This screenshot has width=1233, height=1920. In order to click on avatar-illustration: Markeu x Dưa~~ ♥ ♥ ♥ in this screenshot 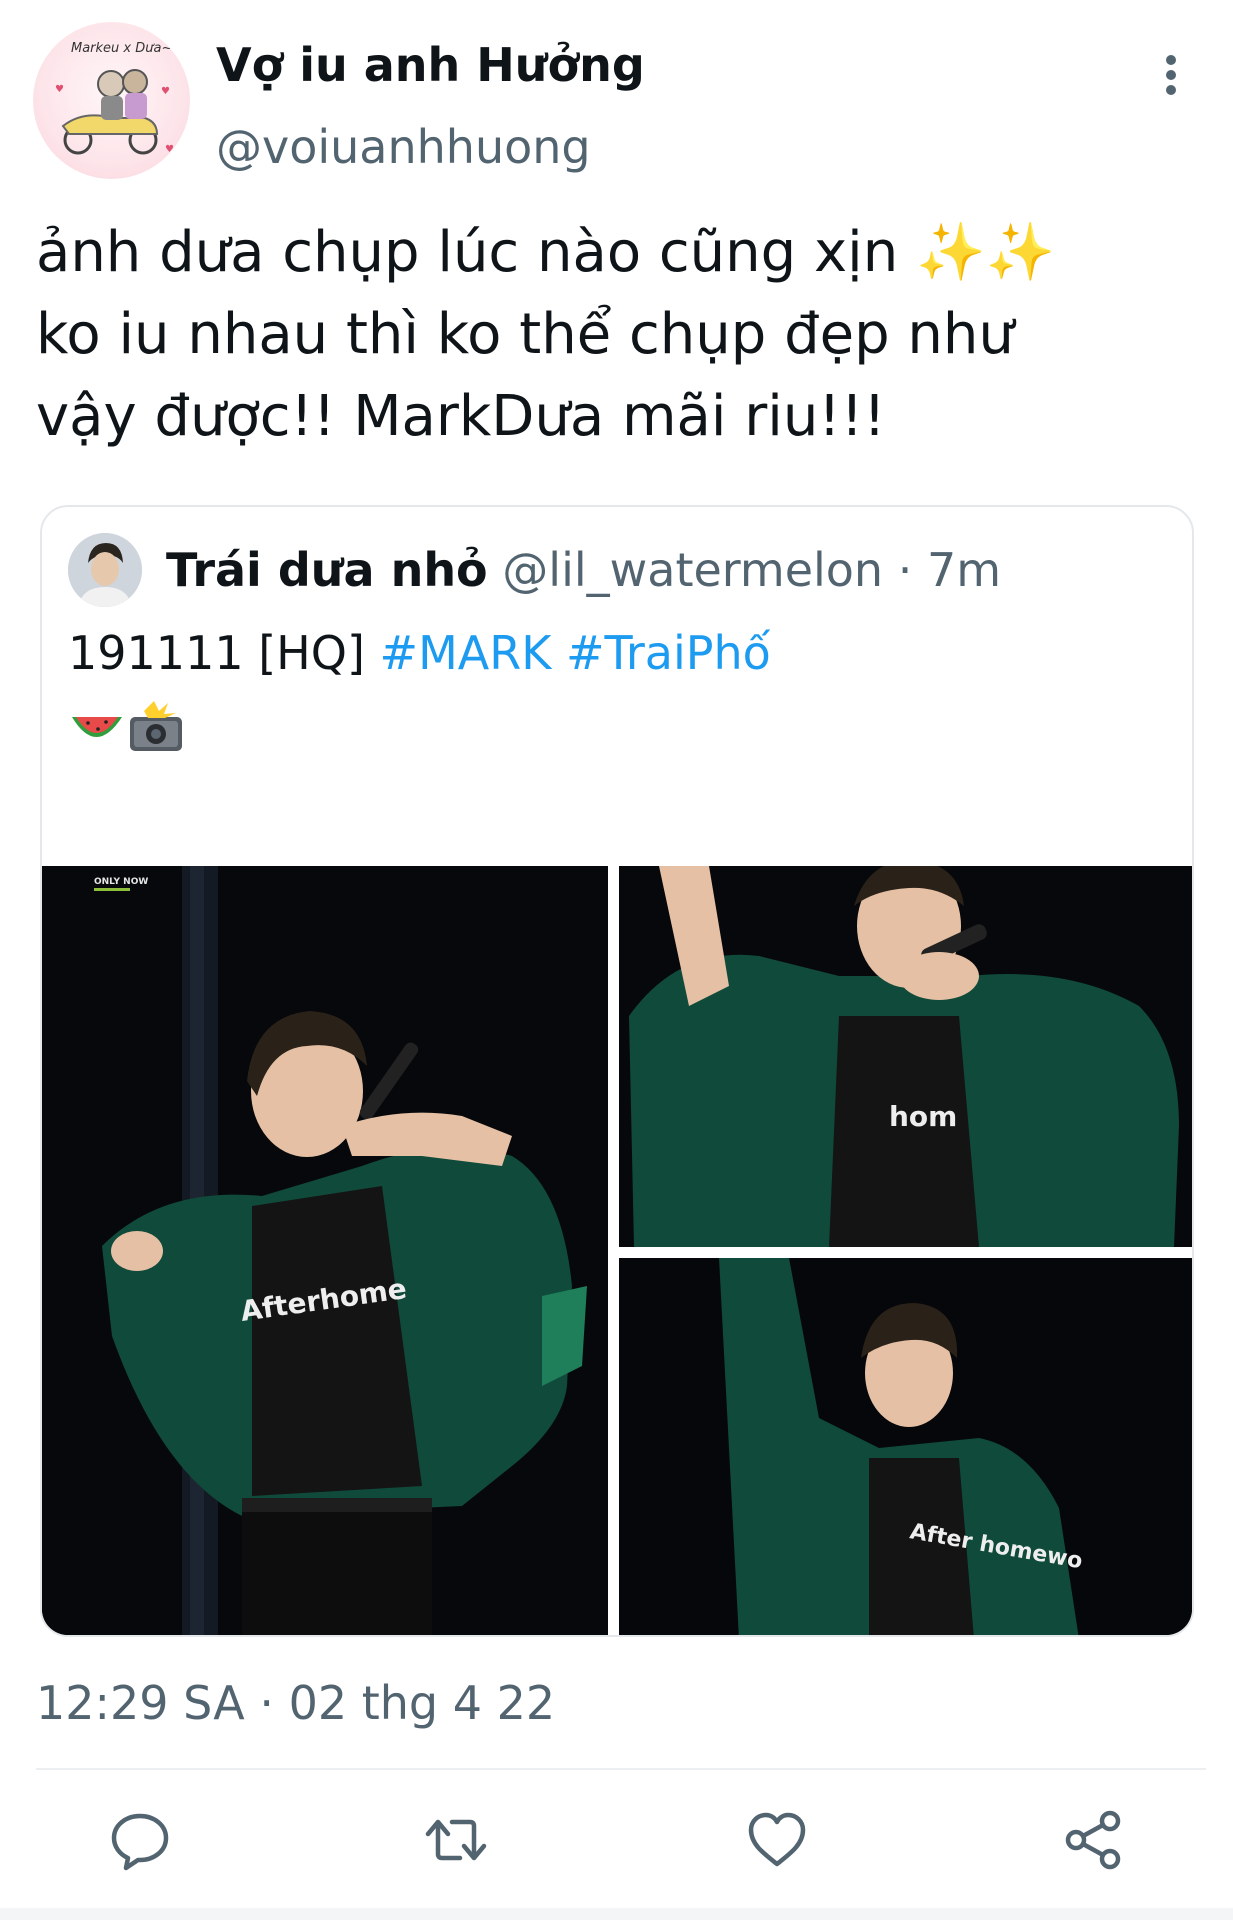, I will do `click(119, 98)`.